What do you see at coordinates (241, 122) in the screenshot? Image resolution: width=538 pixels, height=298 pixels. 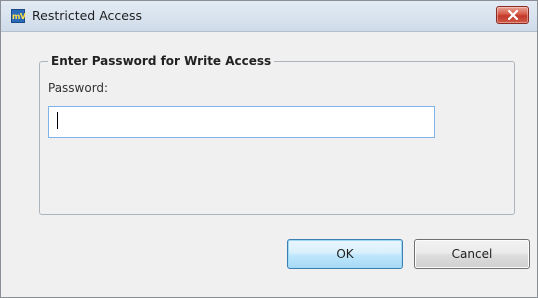 I see `password-input` at bounding box center [241, 122].